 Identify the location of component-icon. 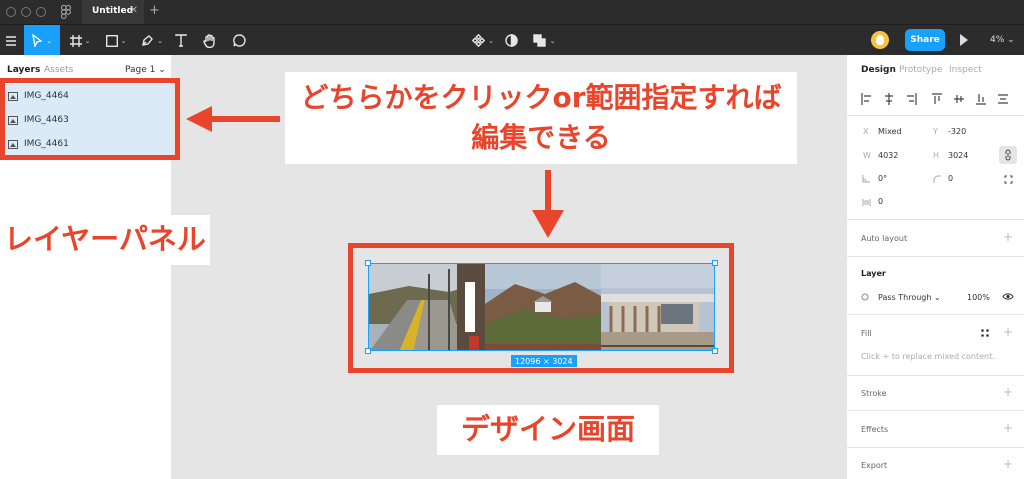
(479, 40).